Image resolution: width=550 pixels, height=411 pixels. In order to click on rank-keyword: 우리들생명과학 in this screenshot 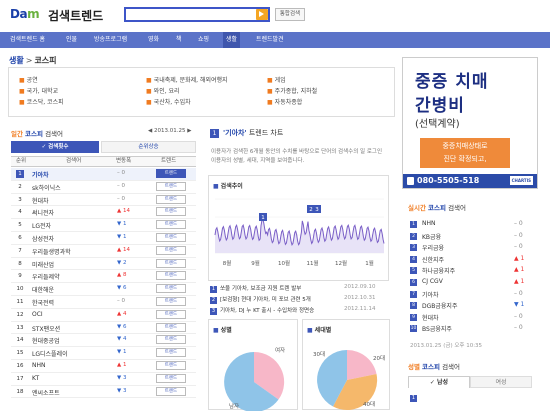, I will do `click(51, 251)`.